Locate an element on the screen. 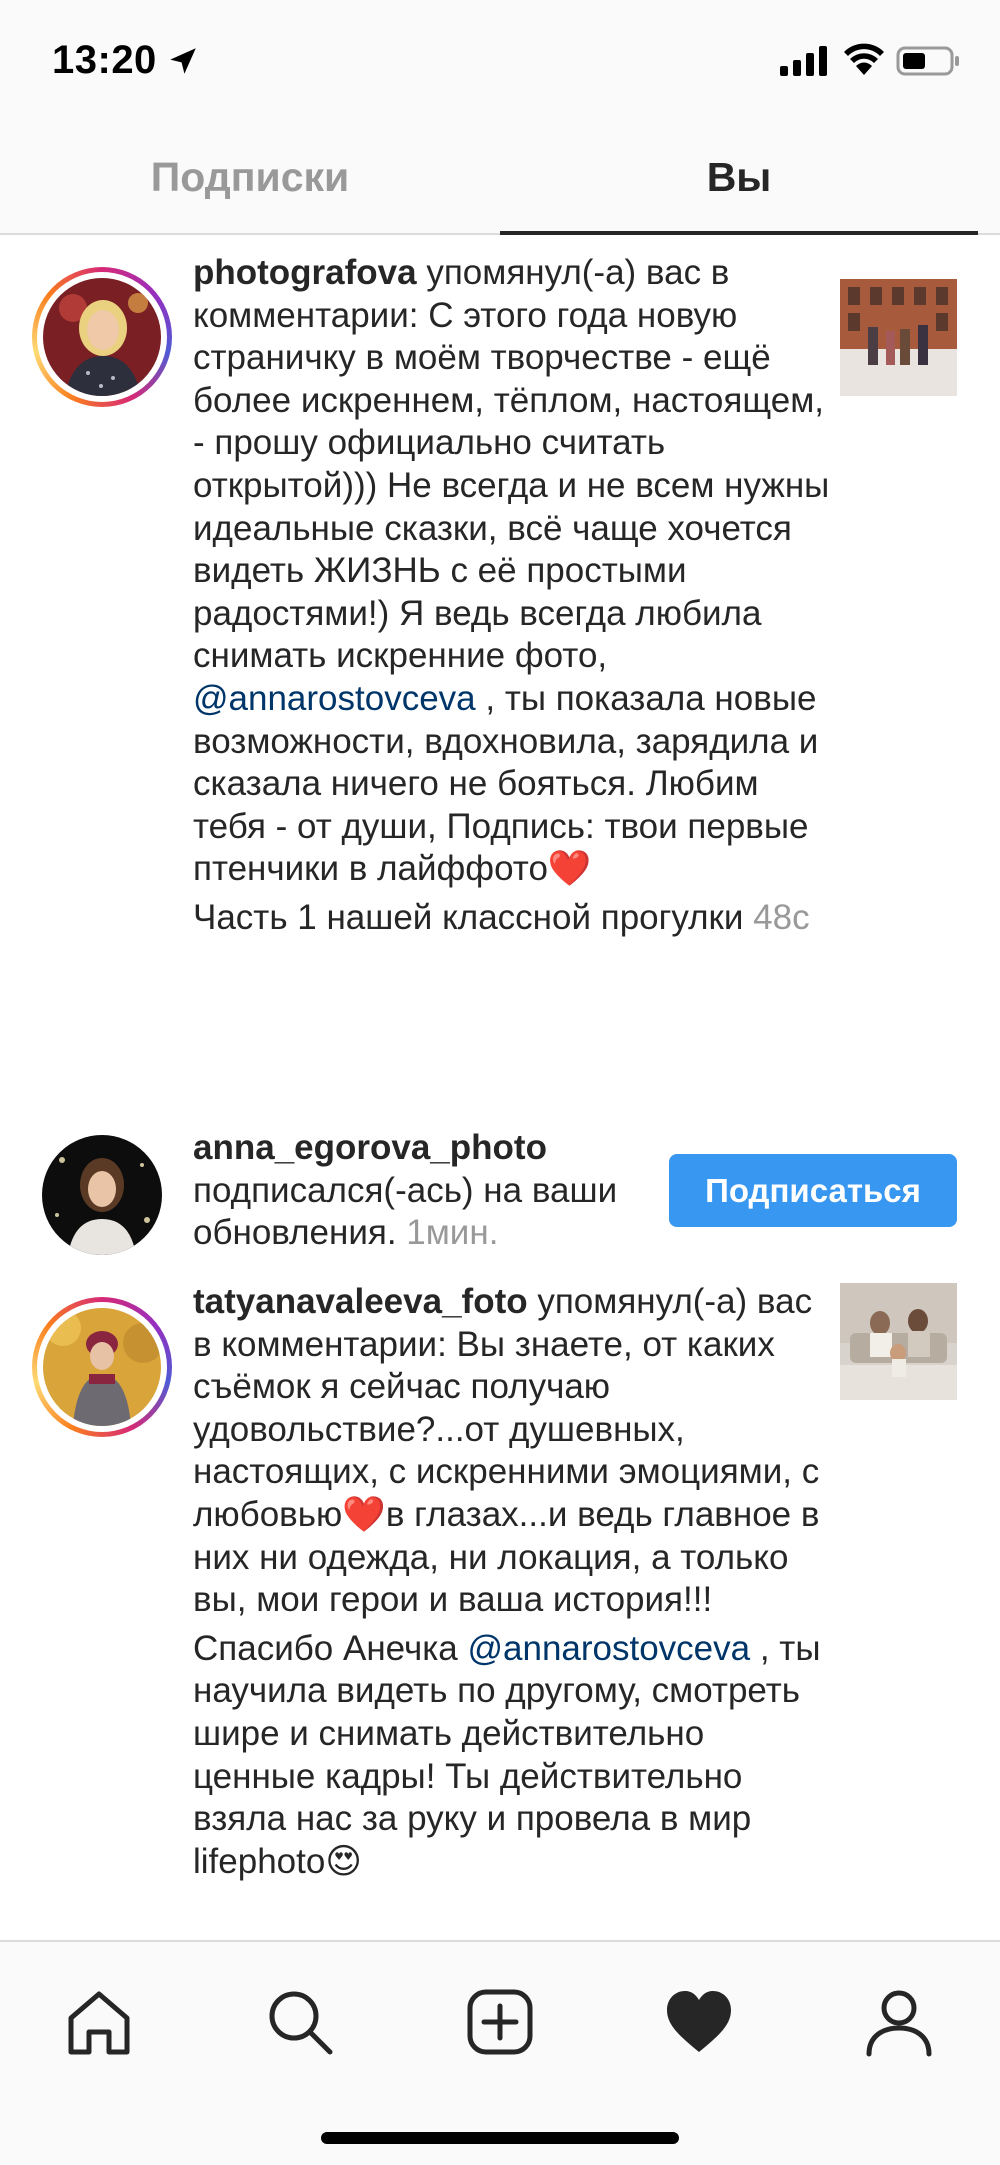  cellular-signal-icon is located at coordinates (803, 61).